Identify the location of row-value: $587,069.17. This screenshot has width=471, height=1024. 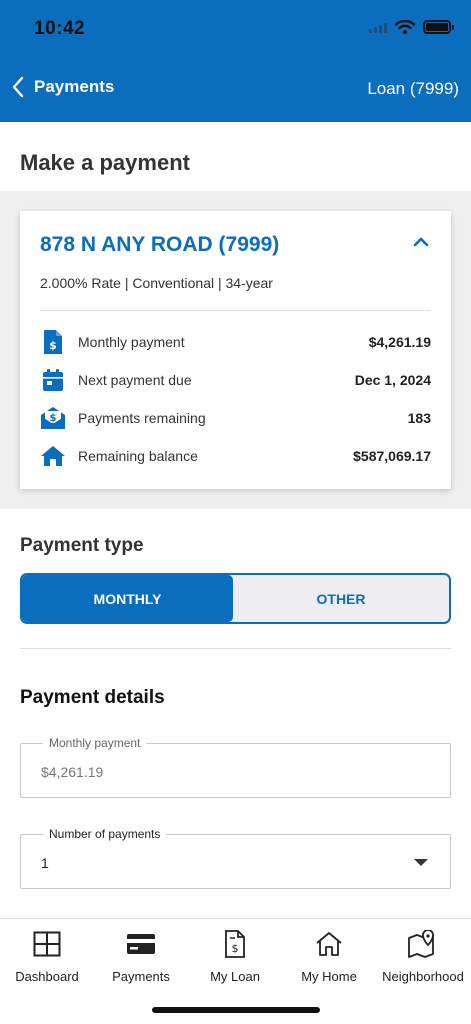
(392, 456).